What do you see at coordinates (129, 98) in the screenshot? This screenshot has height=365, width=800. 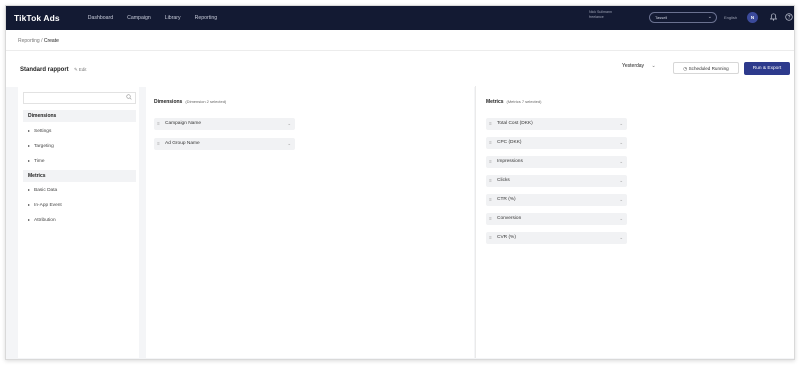 I see `search-icon` at bounding box center [129, 98].